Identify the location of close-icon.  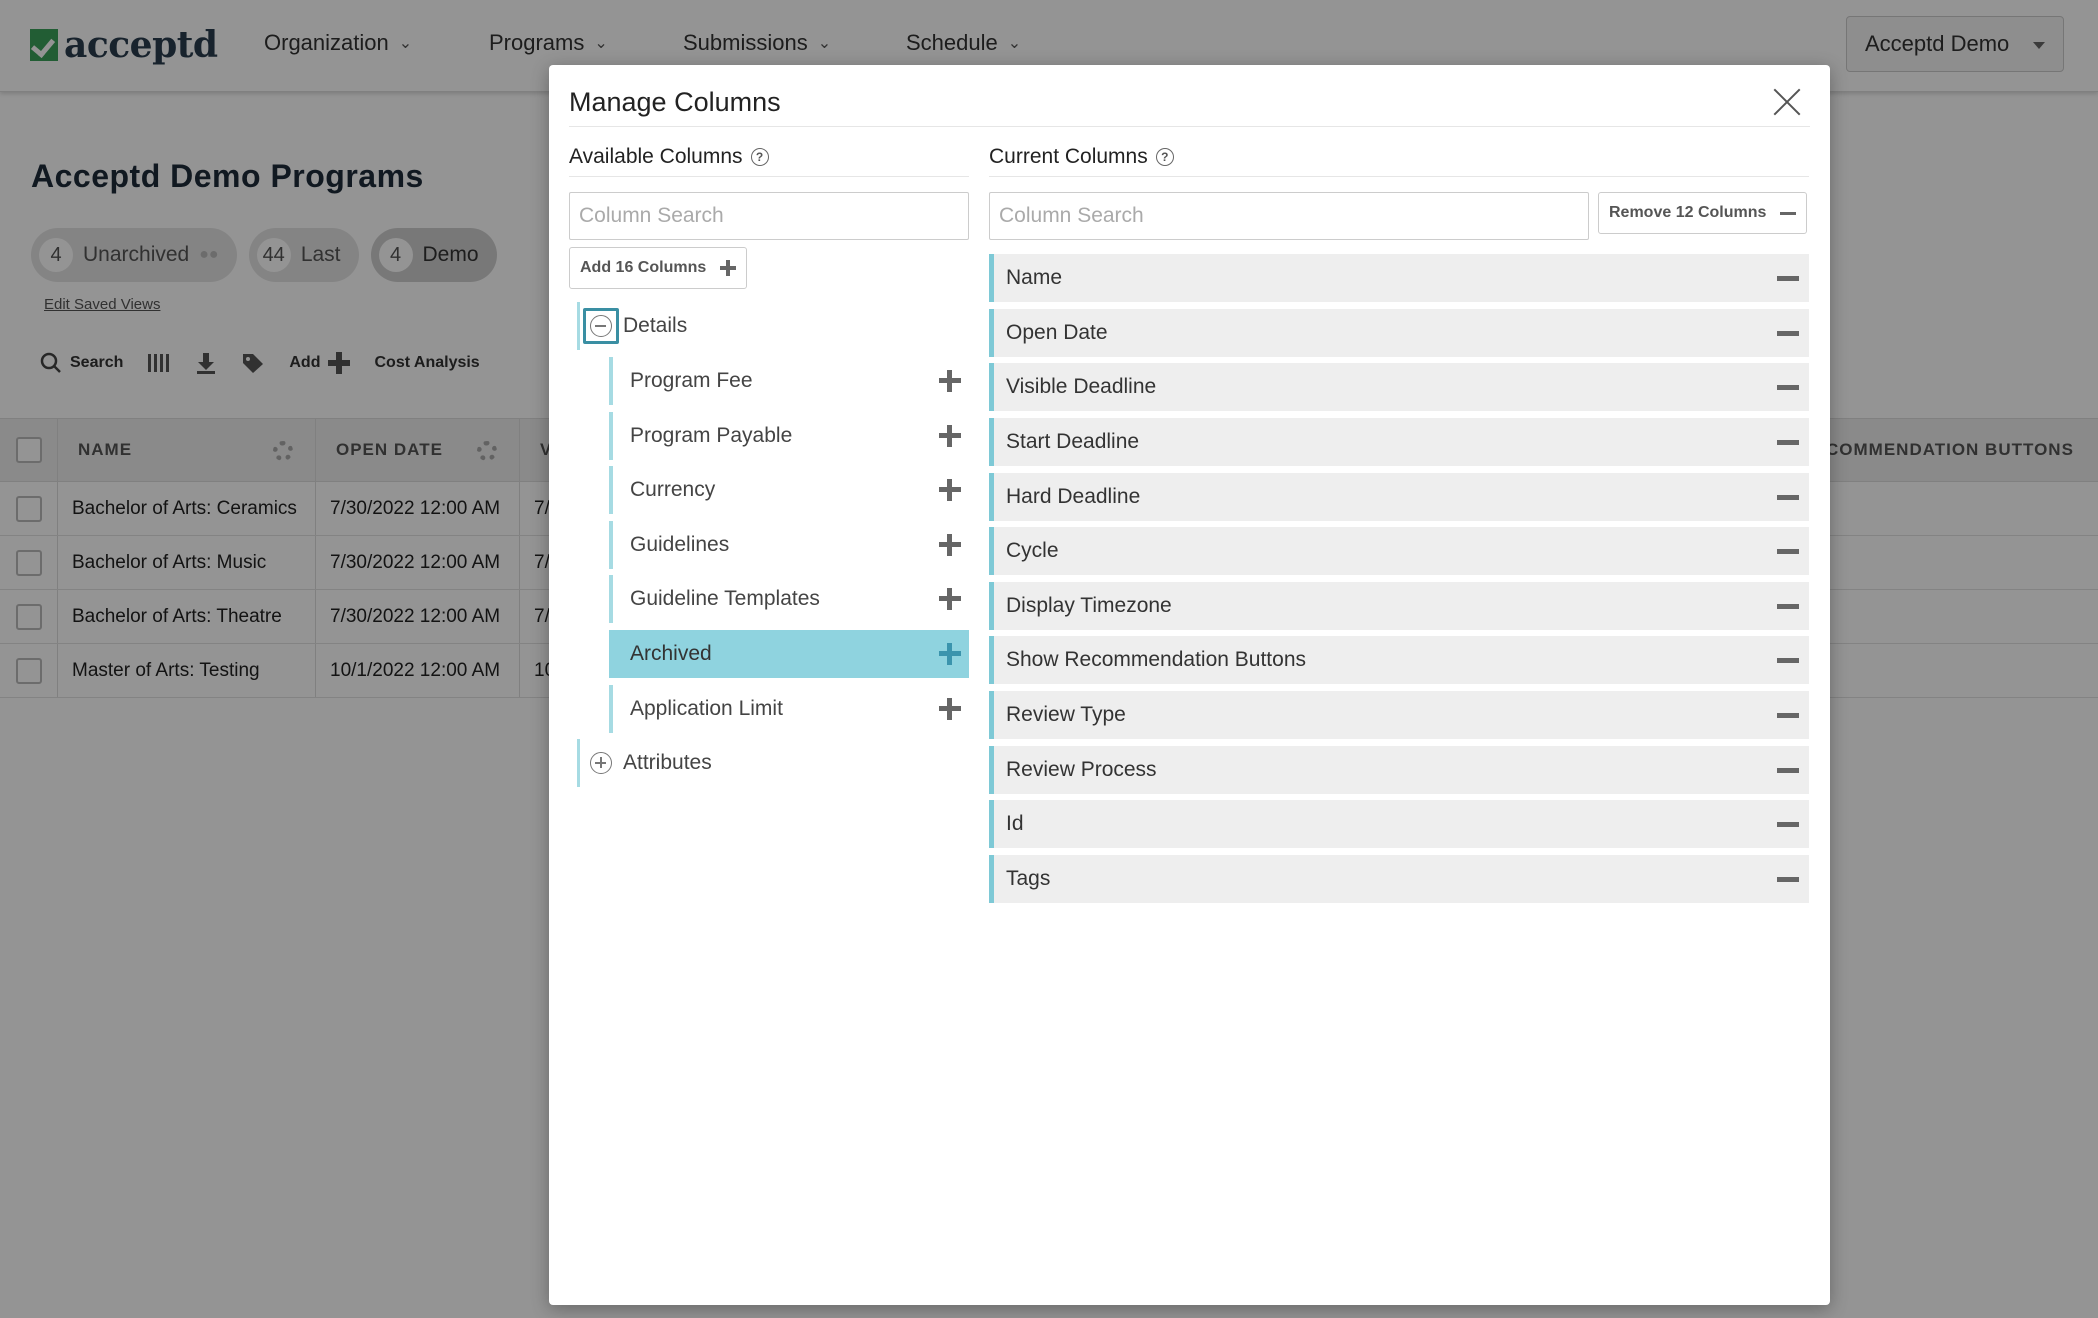
(1787, 102).